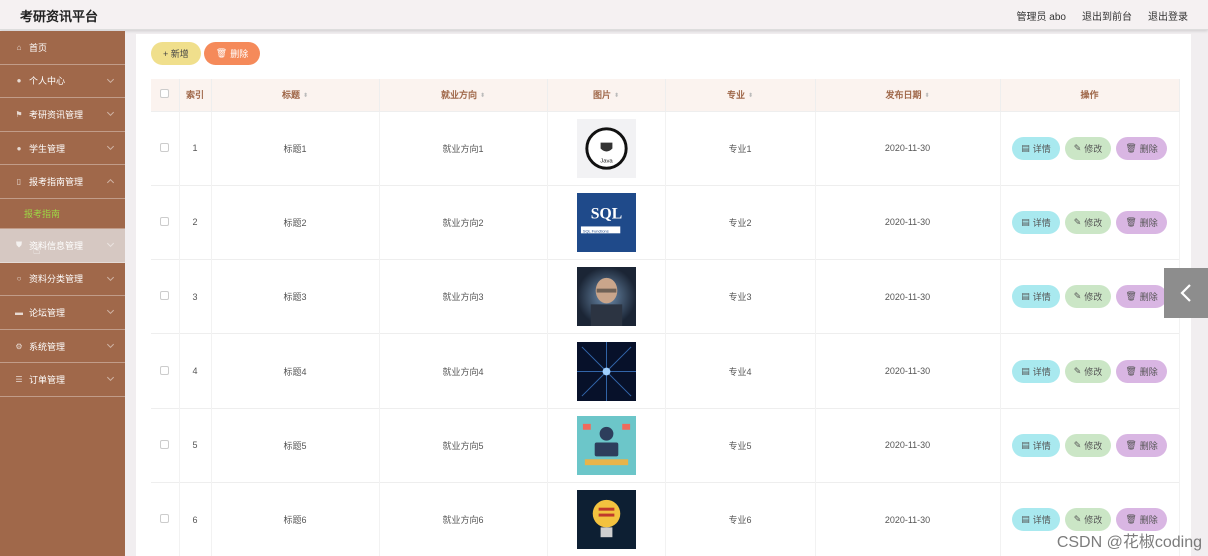 This screenshot has height=556, width=1208. What do you see at coordinates (908, 371) in the screenshot?
I see `row-date: 2020-11-30` at bounding box center [908, 371].